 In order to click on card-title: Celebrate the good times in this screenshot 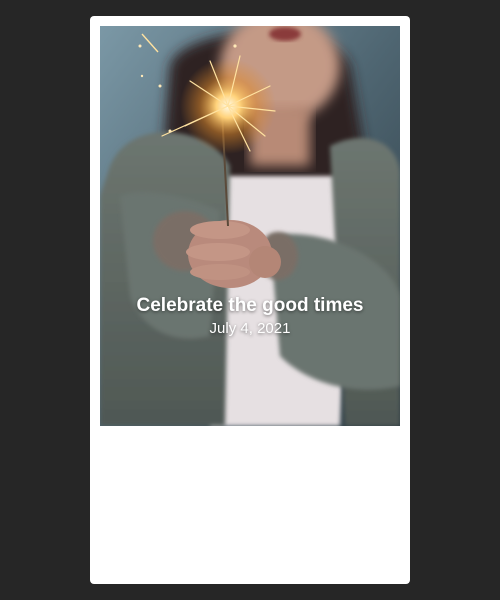, I will do `click(250, 305)`.